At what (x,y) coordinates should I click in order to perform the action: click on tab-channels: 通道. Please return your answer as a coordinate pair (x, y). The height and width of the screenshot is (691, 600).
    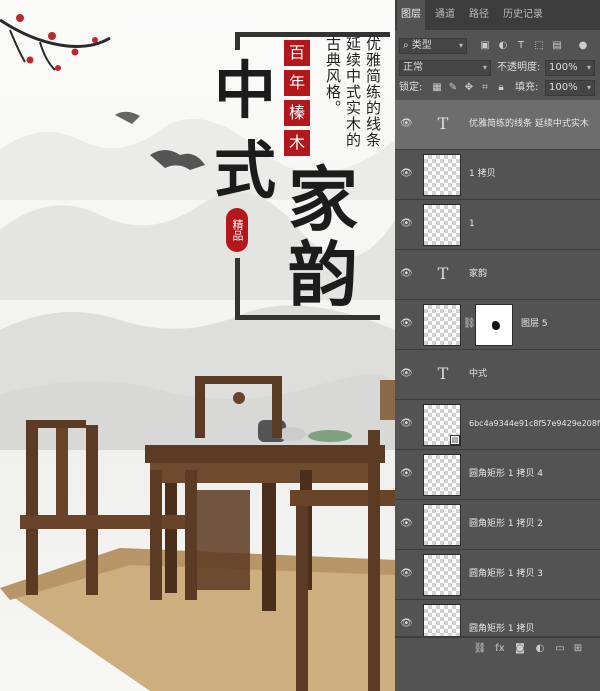
    Looking at the image, I should click on (445, 15).